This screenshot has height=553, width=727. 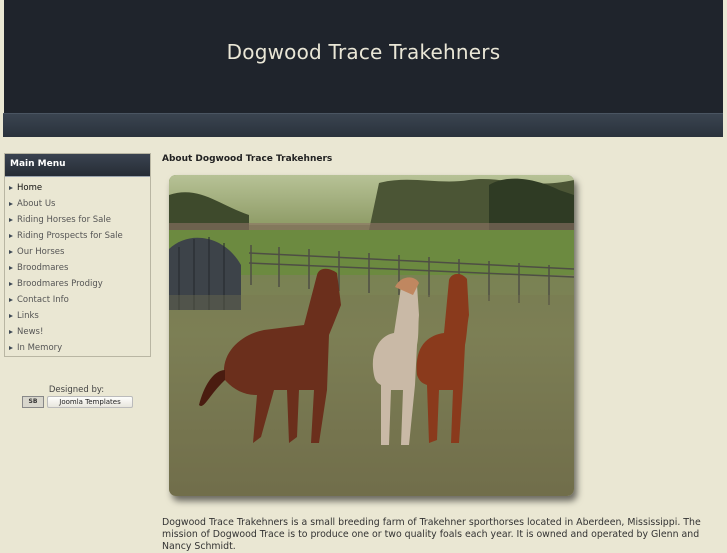 I want to click on site-title: Dogwood Trace Trakehners, so click(x=363, y=52).